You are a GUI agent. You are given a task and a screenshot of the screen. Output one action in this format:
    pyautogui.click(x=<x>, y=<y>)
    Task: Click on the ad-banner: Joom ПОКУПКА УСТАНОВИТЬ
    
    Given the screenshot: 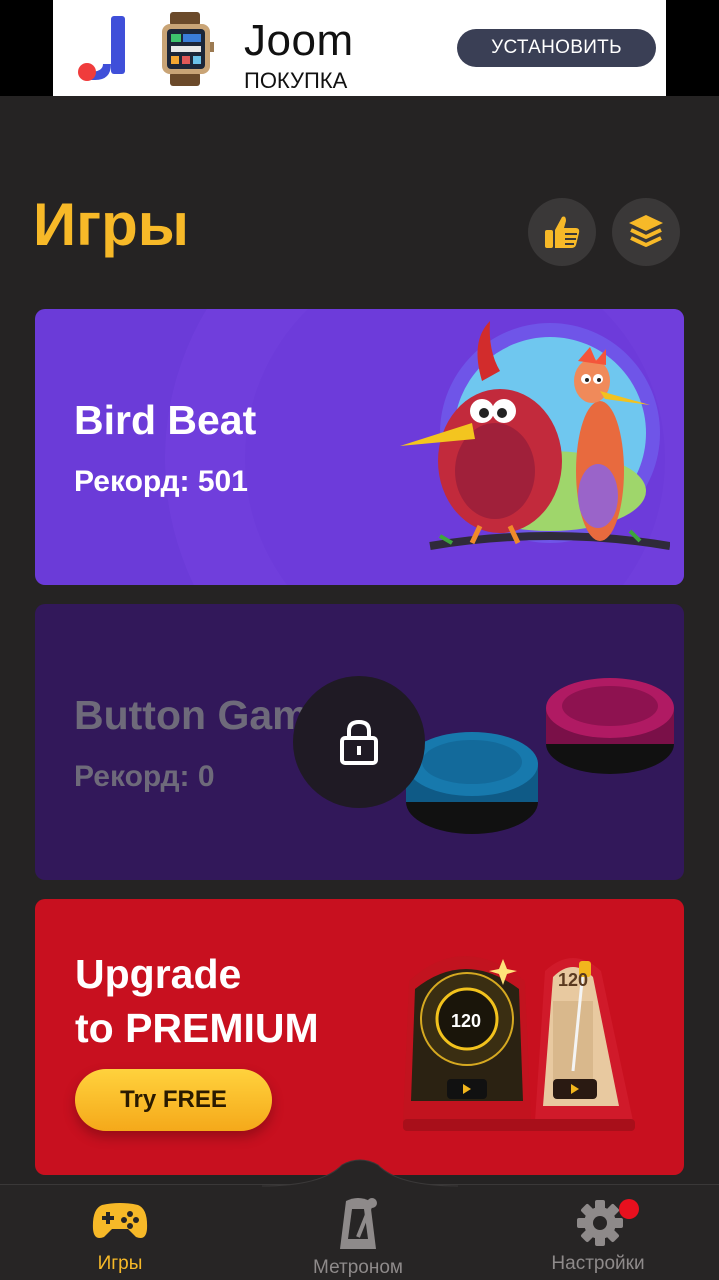 What is the action you would take?
    pyautogui.click(x=359, y=48)
    